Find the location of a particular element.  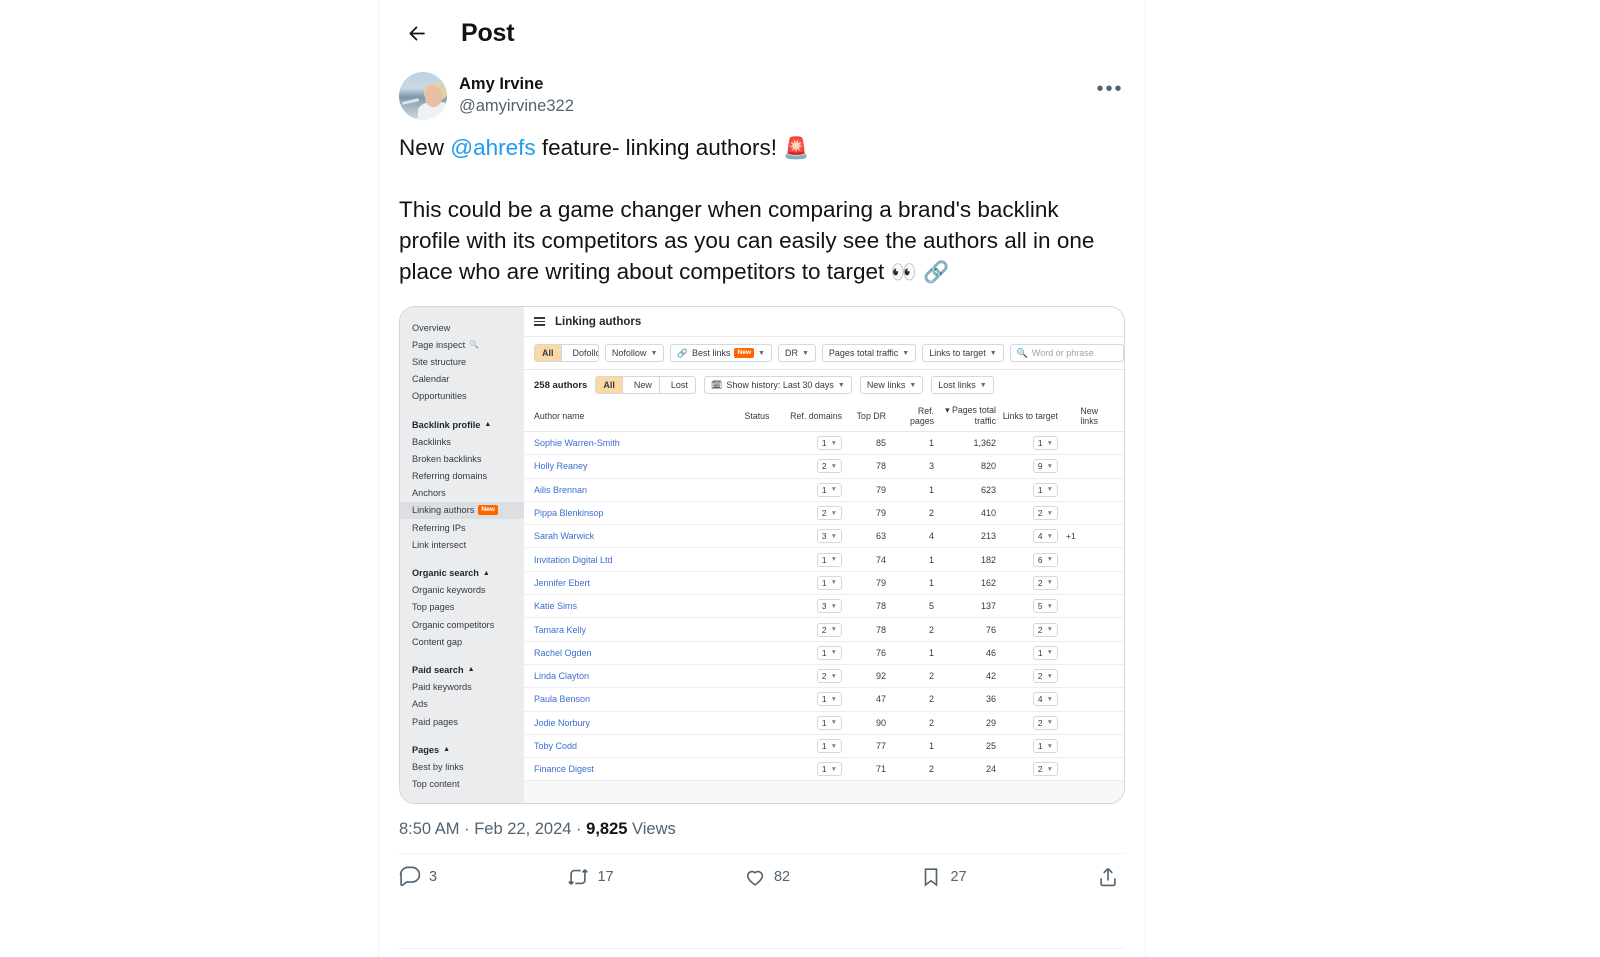

table-row: Pippa Blenkinsop 2 ▼ 79 2 410 2 ▼ is located at coordinates (824, 514).